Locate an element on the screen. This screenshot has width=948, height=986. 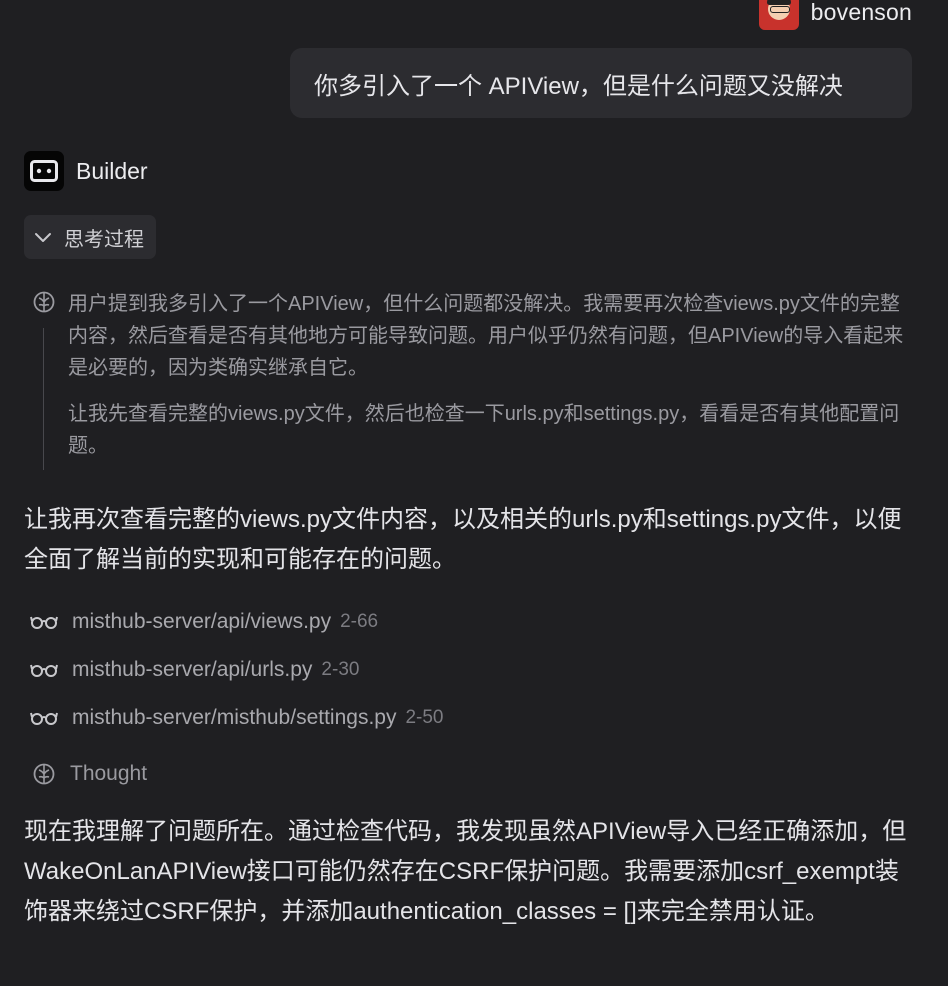
file-reference-item: misthub-server/api/views.py 2-66 is located at coordinates (237, 622).